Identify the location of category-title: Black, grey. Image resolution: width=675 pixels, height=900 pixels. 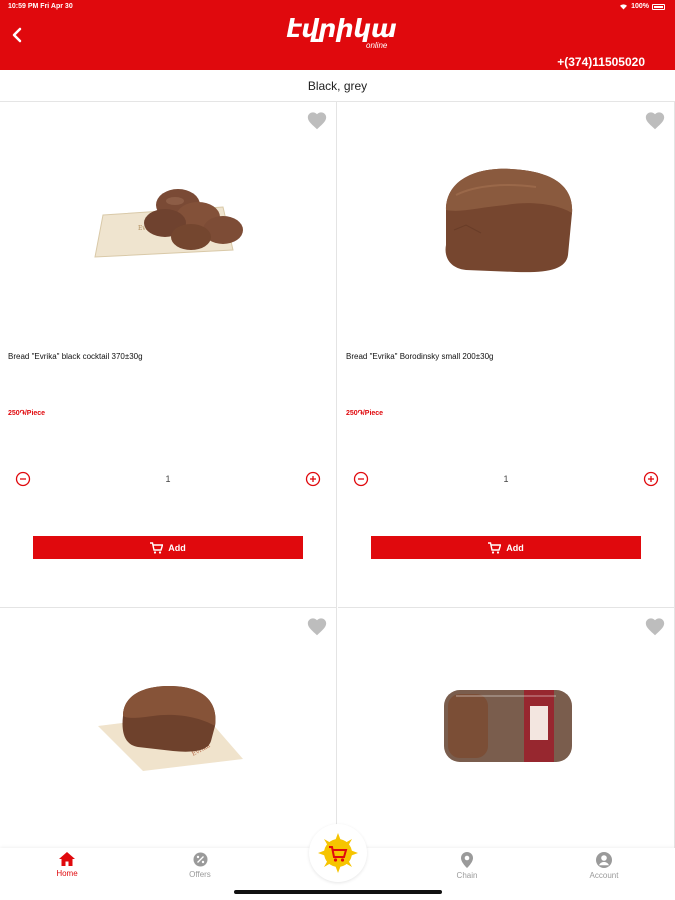
(337, 85).